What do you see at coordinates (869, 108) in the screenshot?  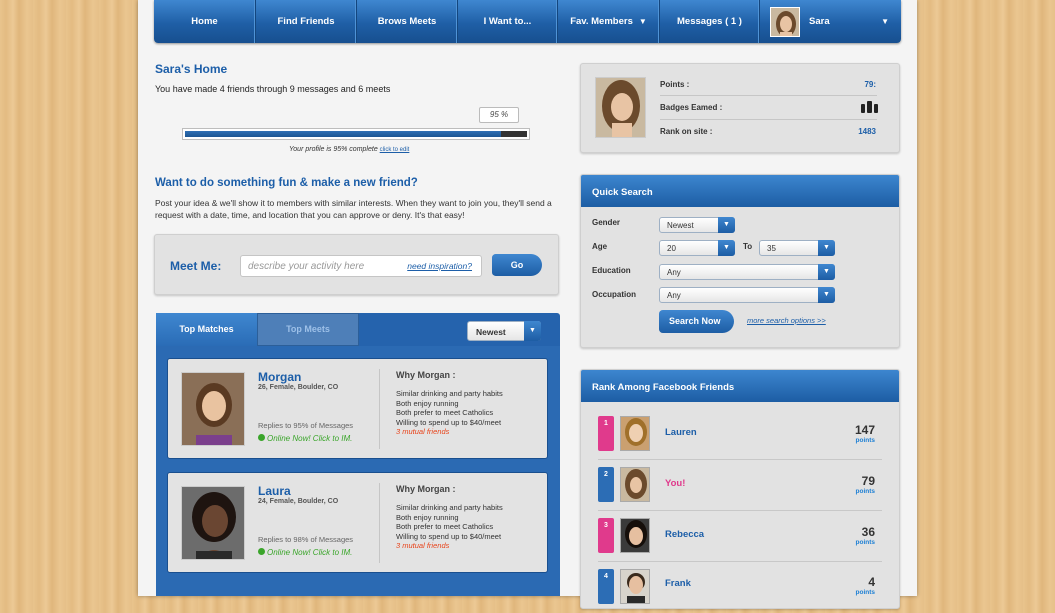 I see `badges-icon` at bounding box center [869, 108].